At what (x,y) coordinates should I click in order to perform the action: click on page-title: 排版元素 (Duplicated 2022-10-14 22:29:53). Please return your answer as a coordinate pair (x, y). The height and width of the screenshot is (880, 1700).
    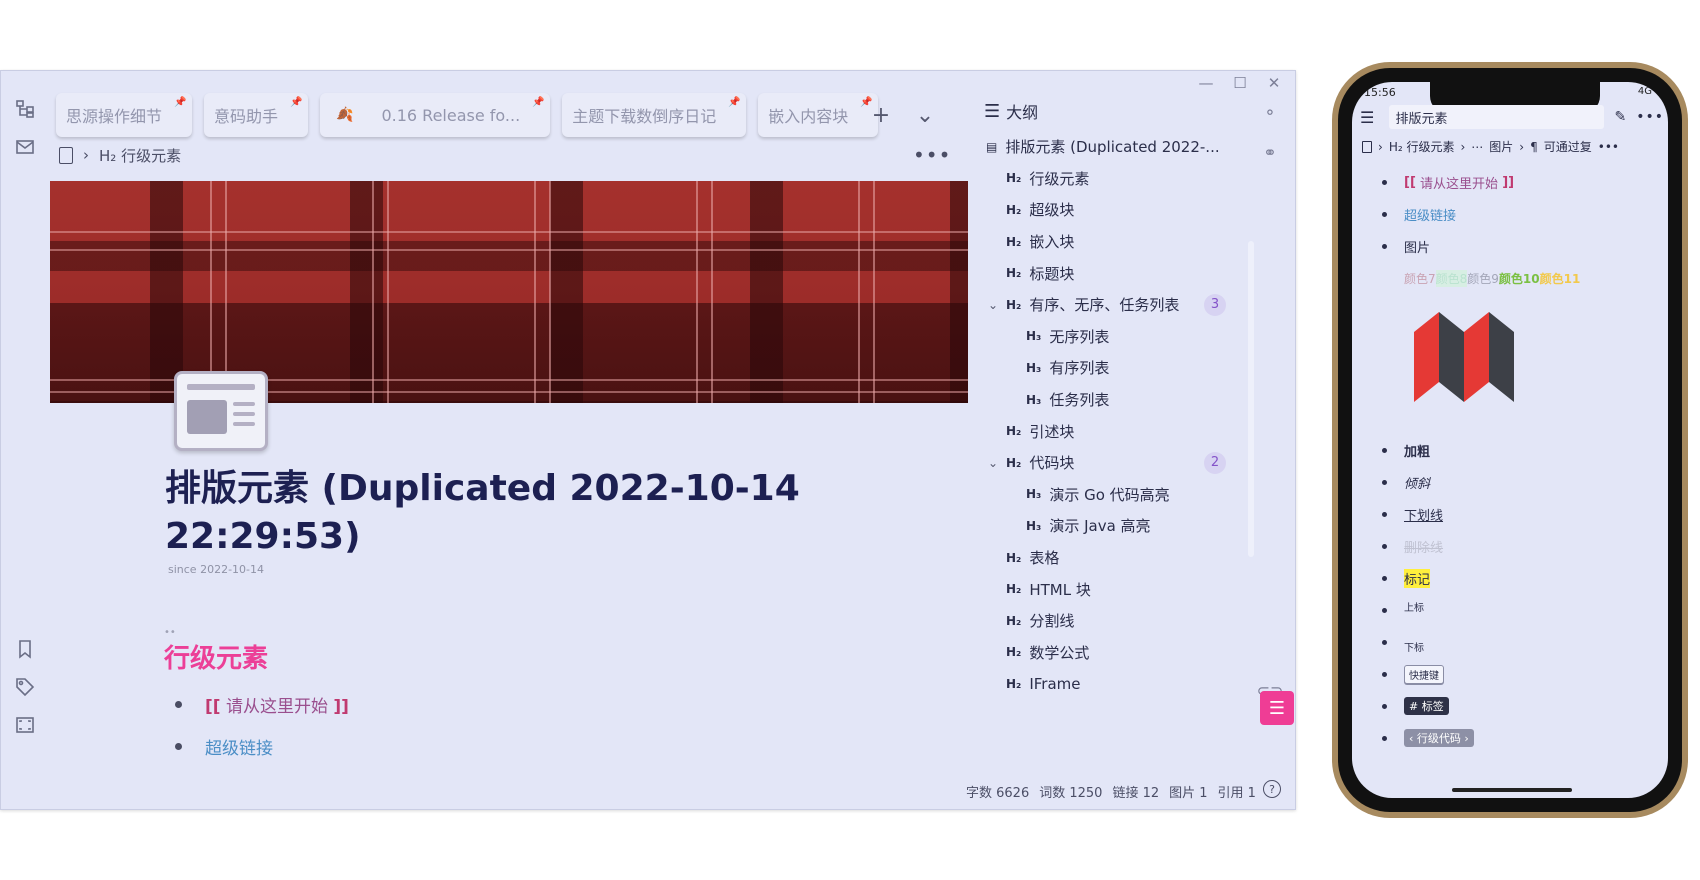
    Looking at the image, I should click on (485, 513).